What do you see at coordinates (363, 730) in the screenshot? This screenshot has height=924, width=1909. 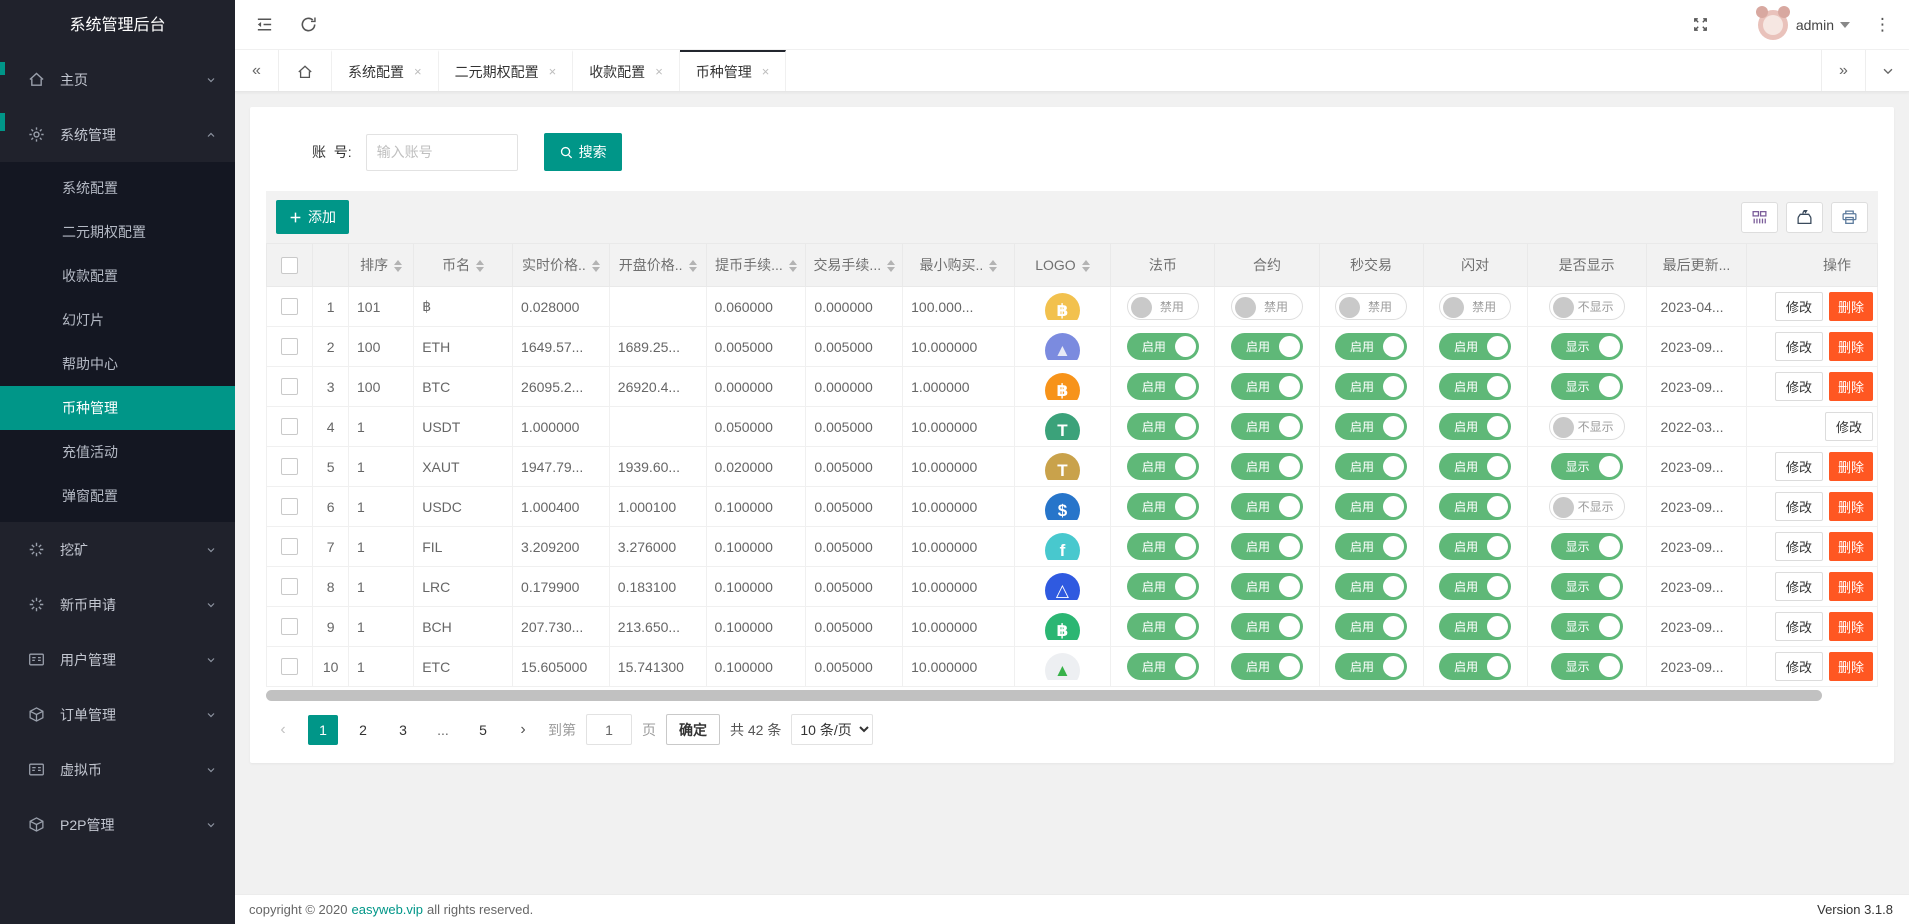 I see `page-button: 2` at bounding box center [363, 730].